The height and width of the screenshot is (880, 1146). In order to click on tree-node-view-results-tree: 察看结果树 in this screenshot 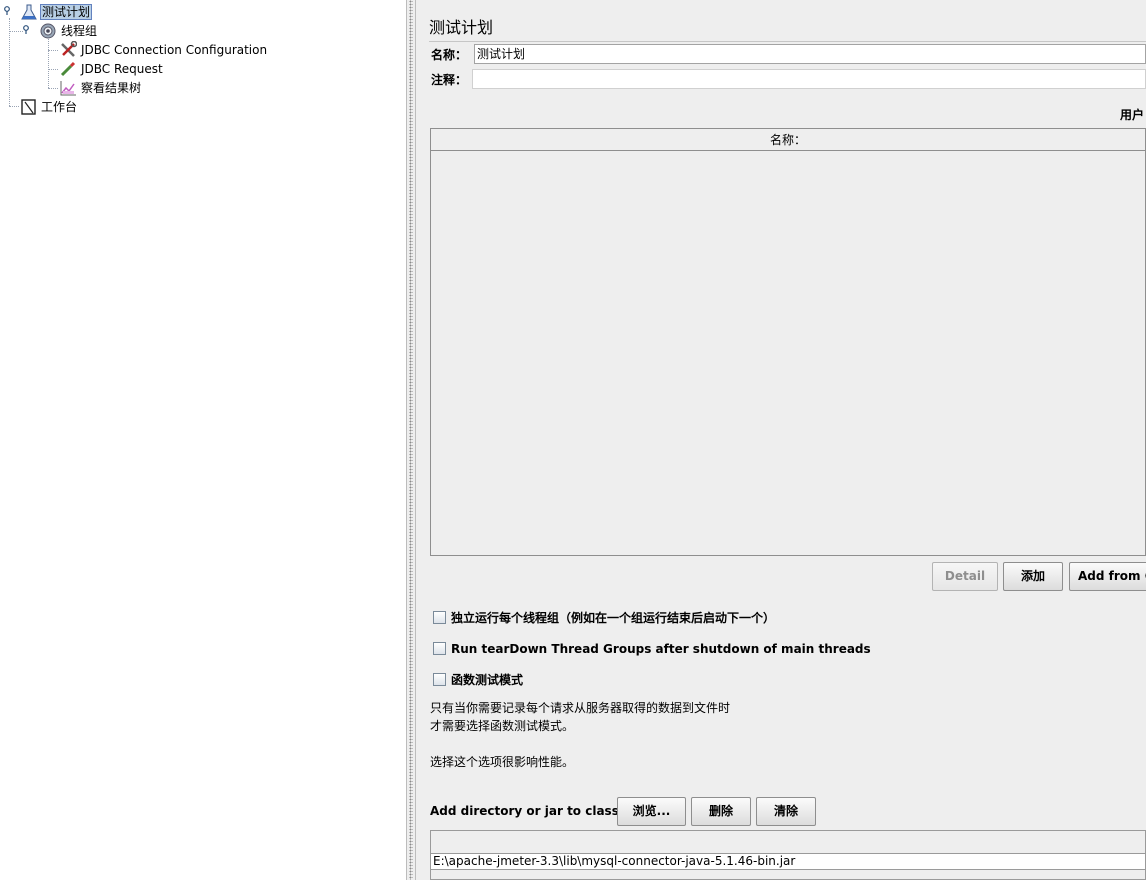, I will do `click(100, 88)`.